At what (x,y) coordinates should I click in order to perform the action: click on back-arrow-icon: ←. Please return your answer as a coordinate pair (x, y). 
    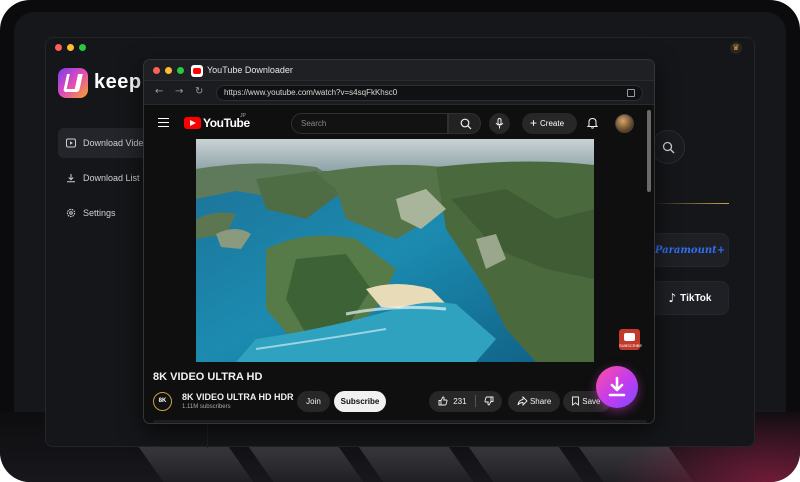
    Looking at the image, I should click on (159, 92).